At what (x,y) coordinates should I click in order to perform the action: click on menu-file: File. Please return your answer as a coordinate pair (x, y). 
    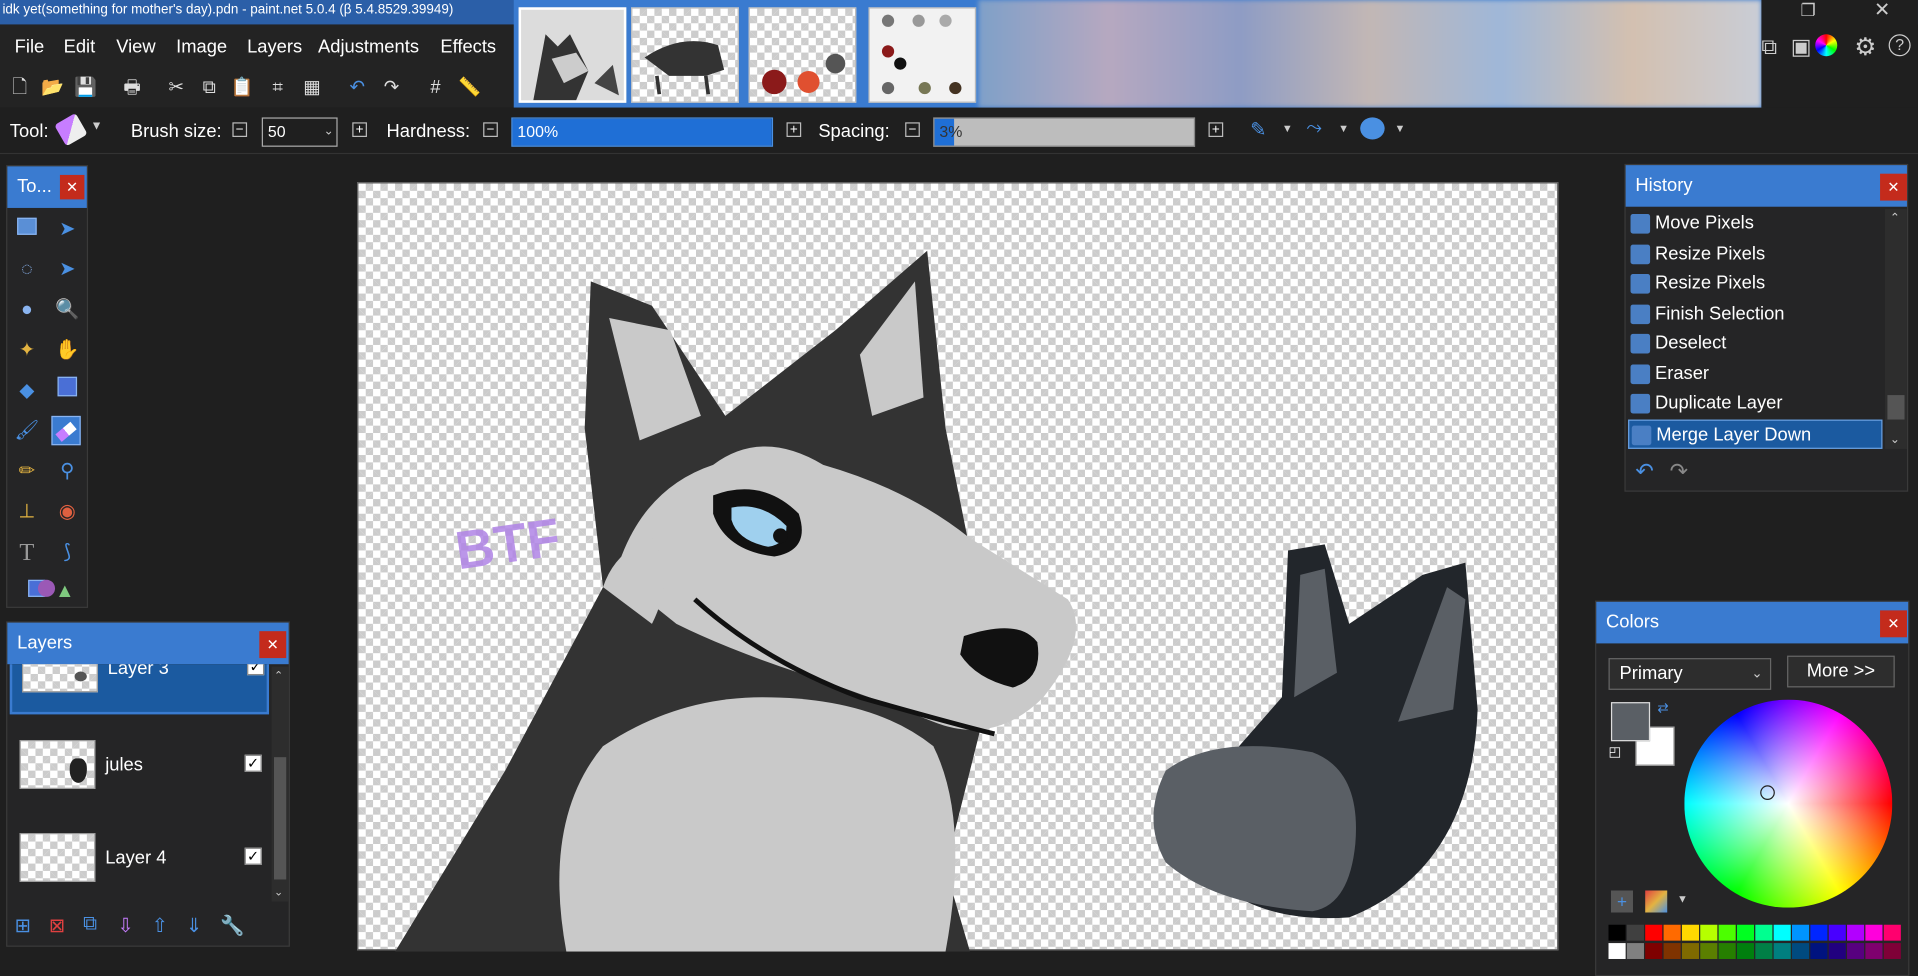
    Looking at the image, I should click on (30, 47).